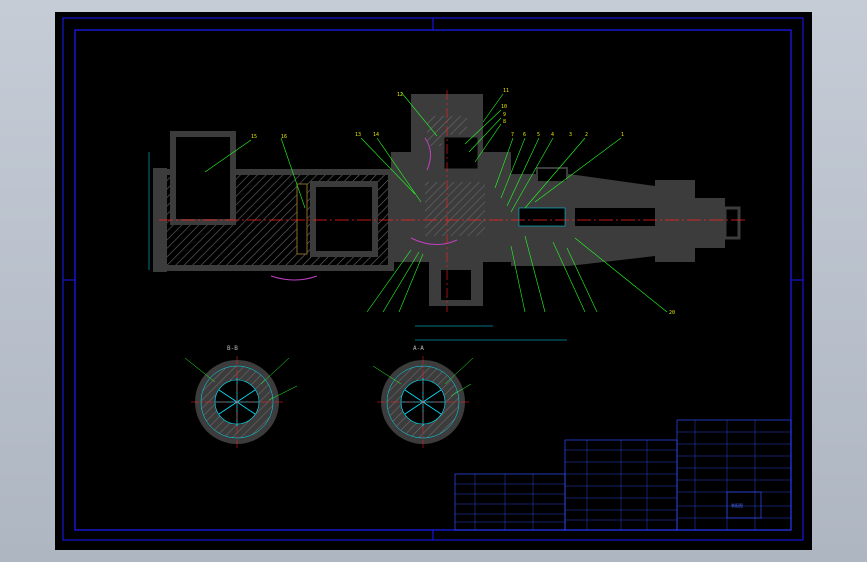 The width and height of the screenshot is (867, 562). Describe the element at coordinates (504, 122) in the screenshot. I see `part-label-8: 8` at that location.